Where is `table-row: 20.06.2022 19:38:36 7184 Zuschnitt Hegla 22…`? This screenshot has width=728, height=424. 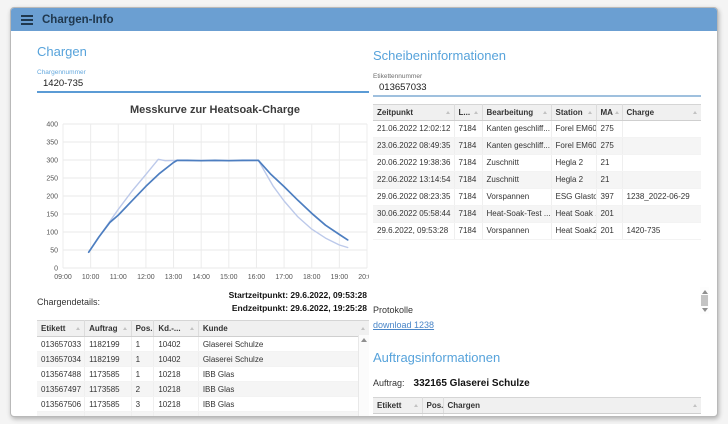
table-row: 20.06.2022 19:38:36 7184 Zuschnitt Hegla 22… is located at coordinates (537, 163).